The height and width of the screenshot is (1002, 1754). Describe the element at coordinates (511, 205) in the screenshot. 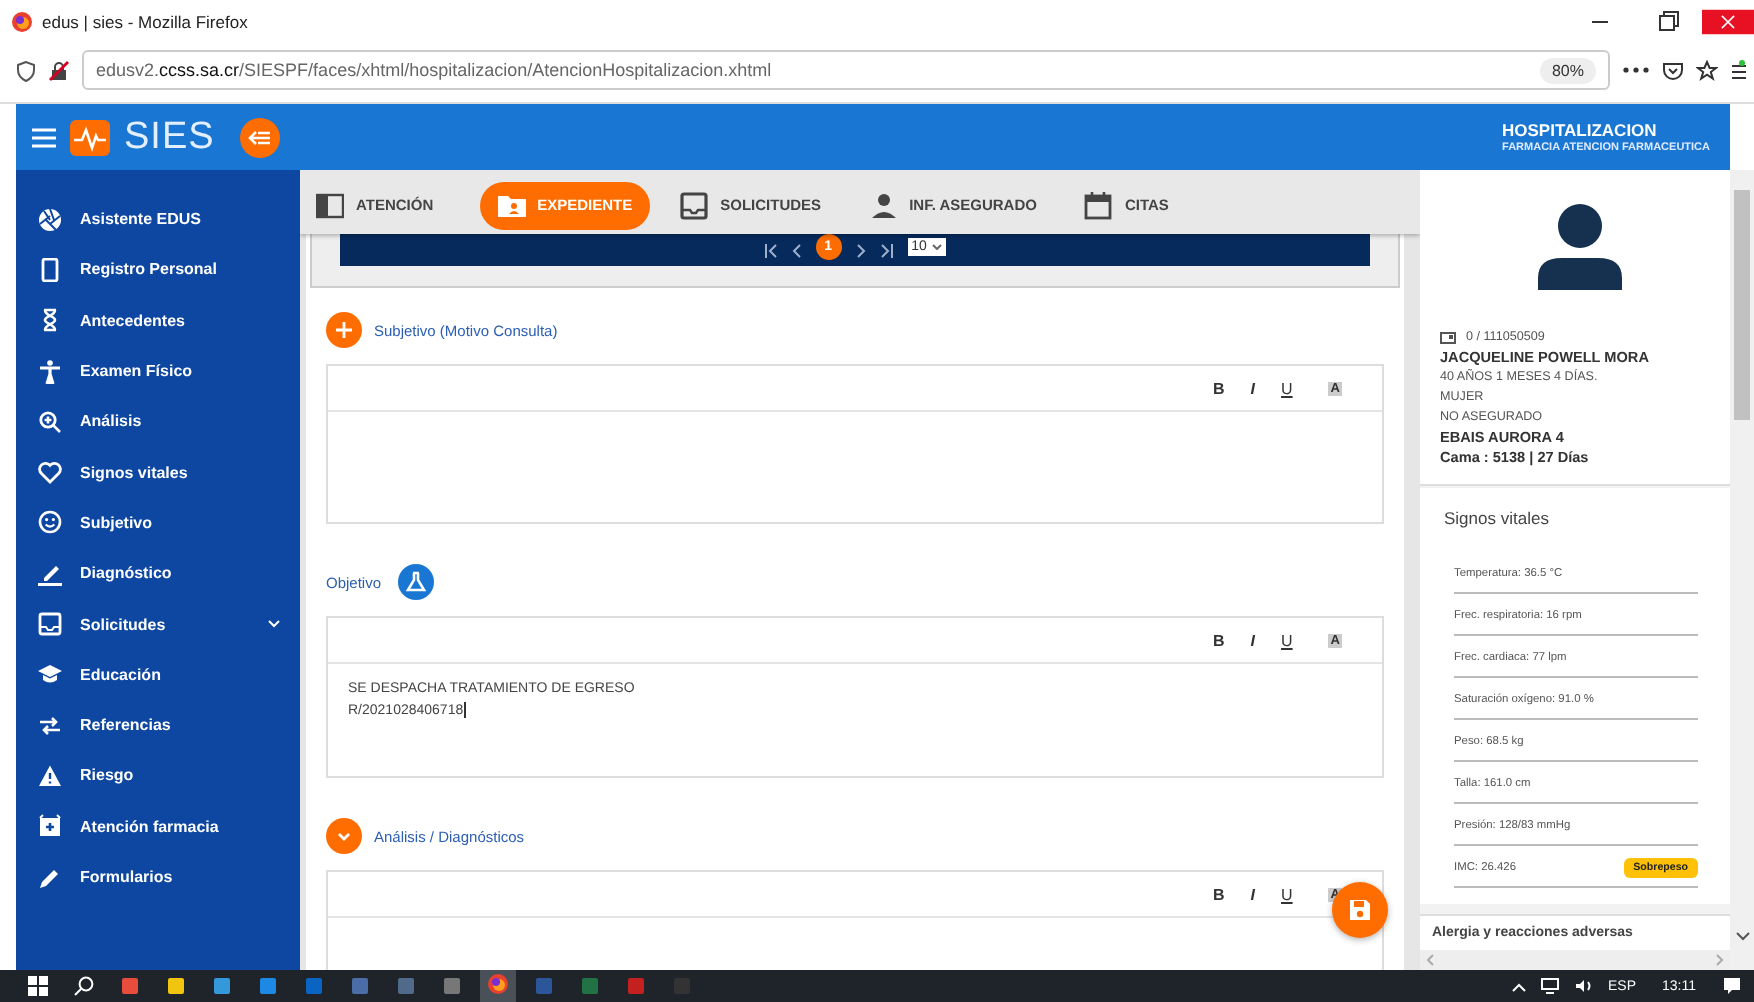

I see `folder-person-icon` at that location.